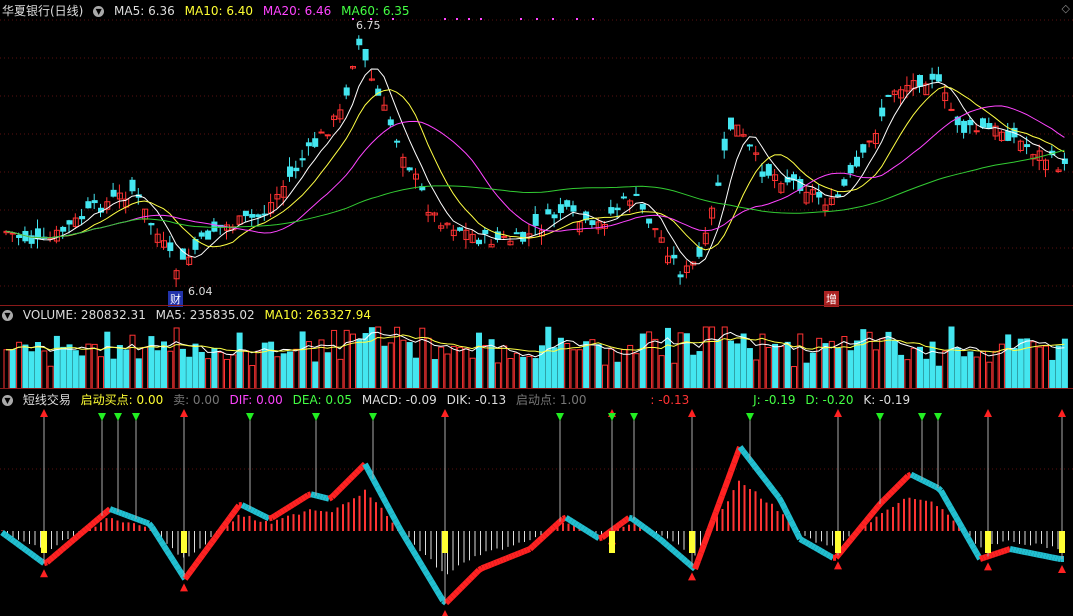 The image size is (1073, 616). What do you see at coordinates (205, 315) in the screenshot?
I see `volume-ma5-value: MA5: 235835.02` at bounding box center [205, 315].